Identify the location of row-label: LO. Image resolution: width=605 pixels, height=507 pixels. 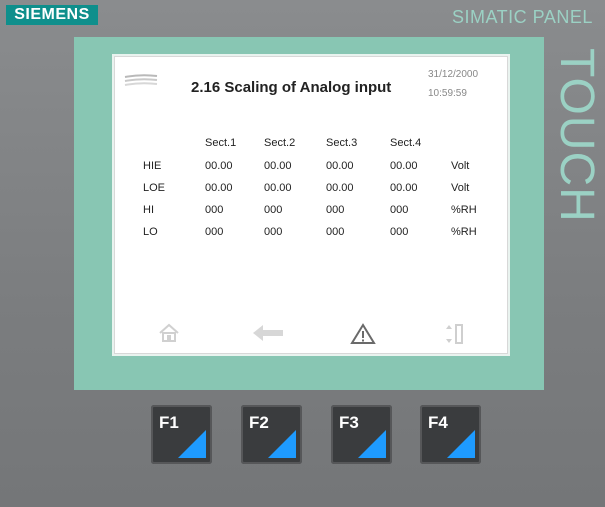
(150, 232).